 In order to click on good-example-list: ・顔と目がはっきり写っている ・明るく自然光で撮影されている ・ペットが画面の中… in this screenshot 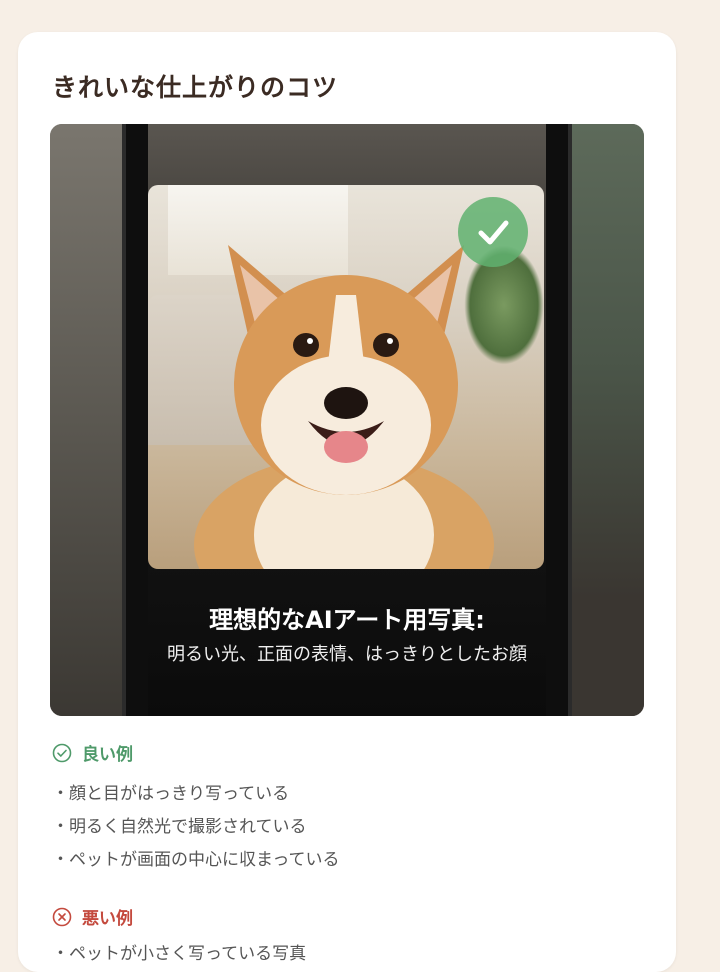, I will do `click(195, 827)`.